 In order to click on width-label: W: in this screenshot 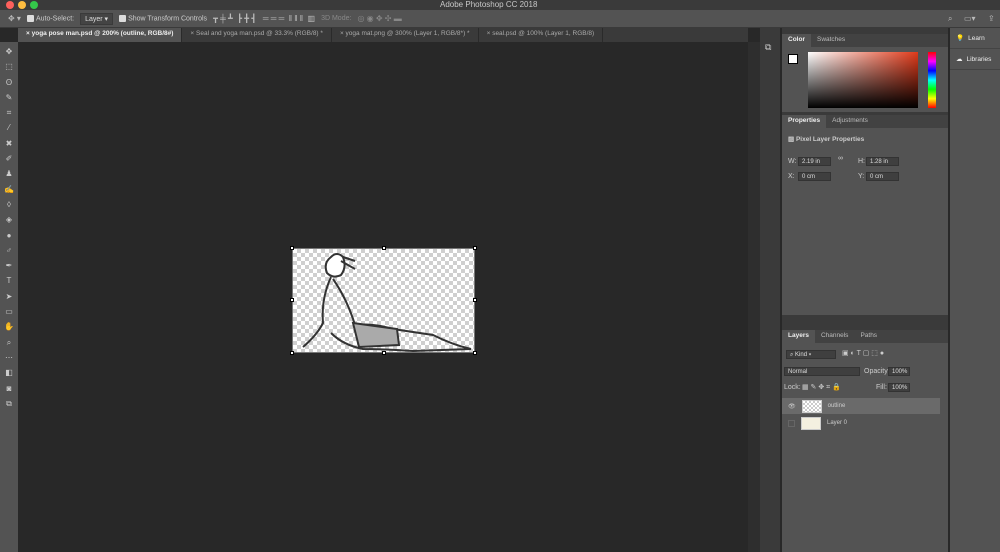, I will do `click(792, 161)`.